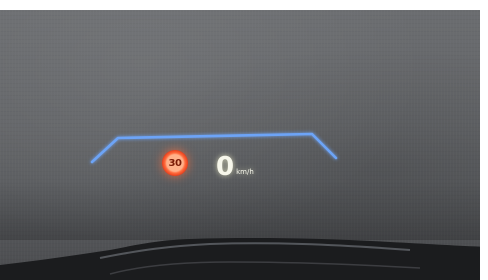  I want to click on speed-limit-sign: 30, so click(175, 163).